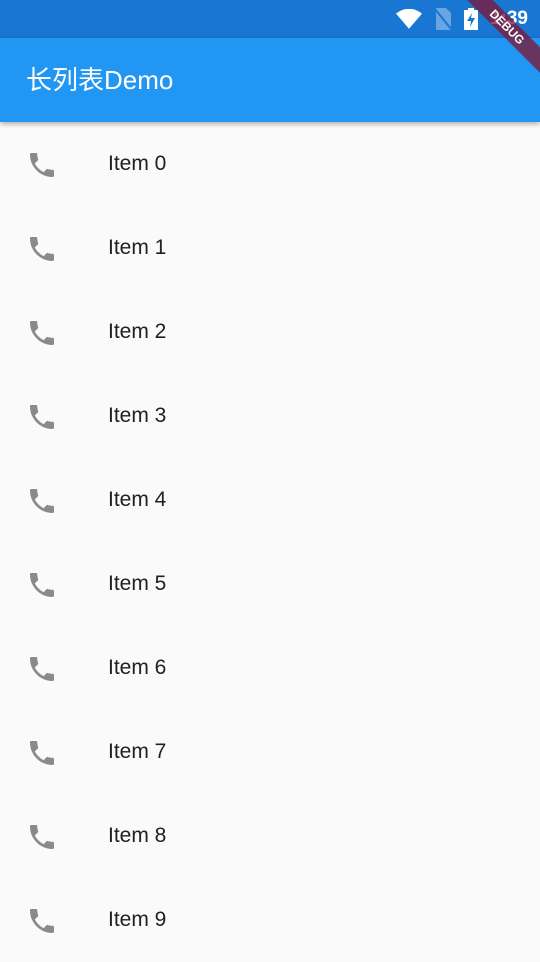  I want to click on no-sim-icon, so click(443, 19).